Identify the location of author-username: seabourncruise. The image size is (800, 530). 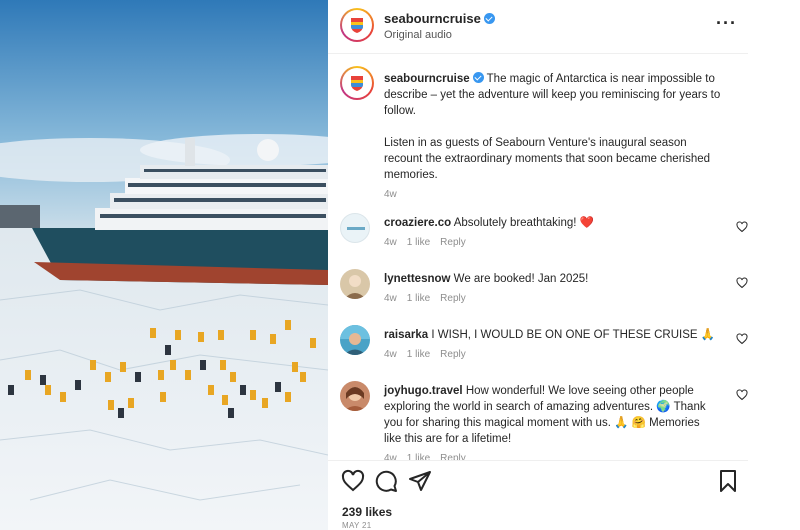
(439, 18).